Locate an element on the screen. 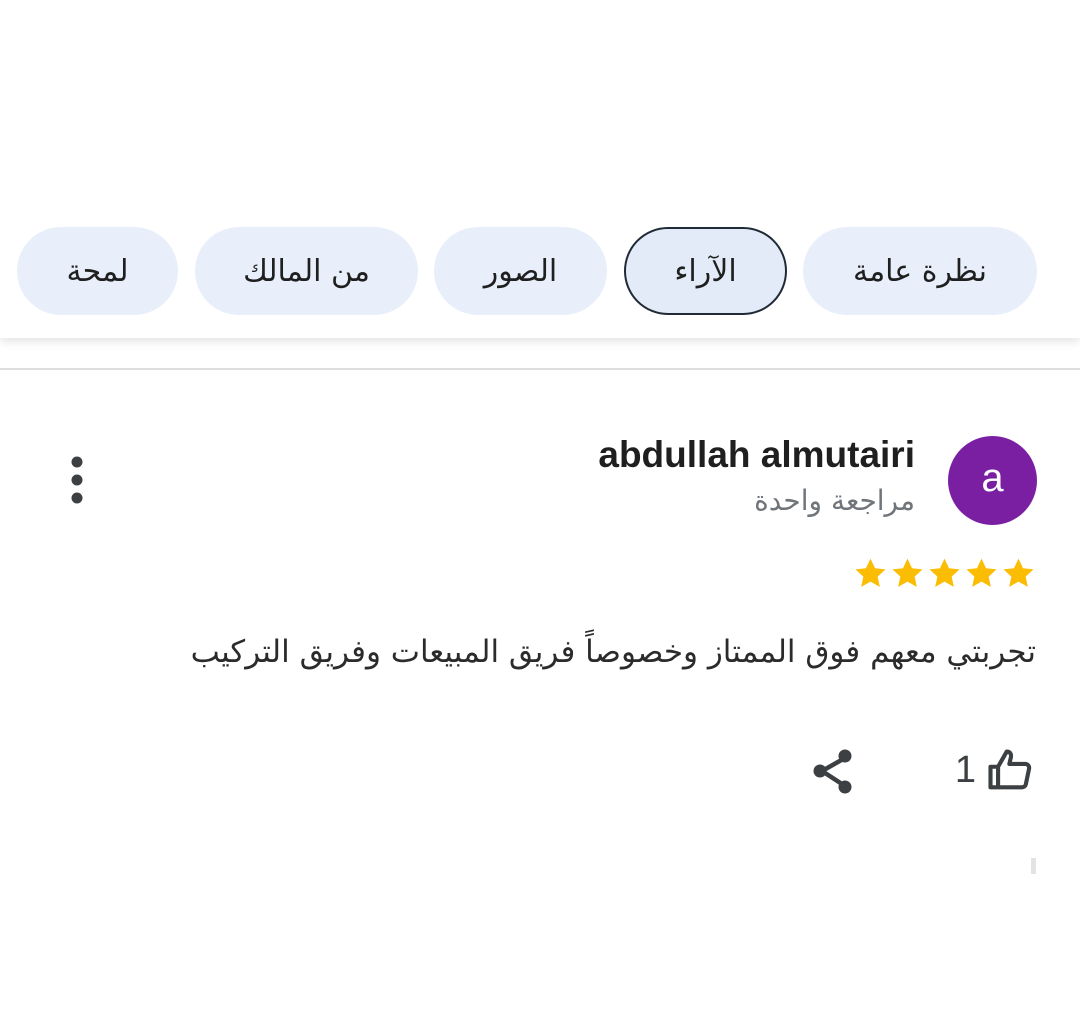 Image resolution: width=1080 pixels, height=1026 pixels. thumb-up-icon is located at coordinates (1010, 769).